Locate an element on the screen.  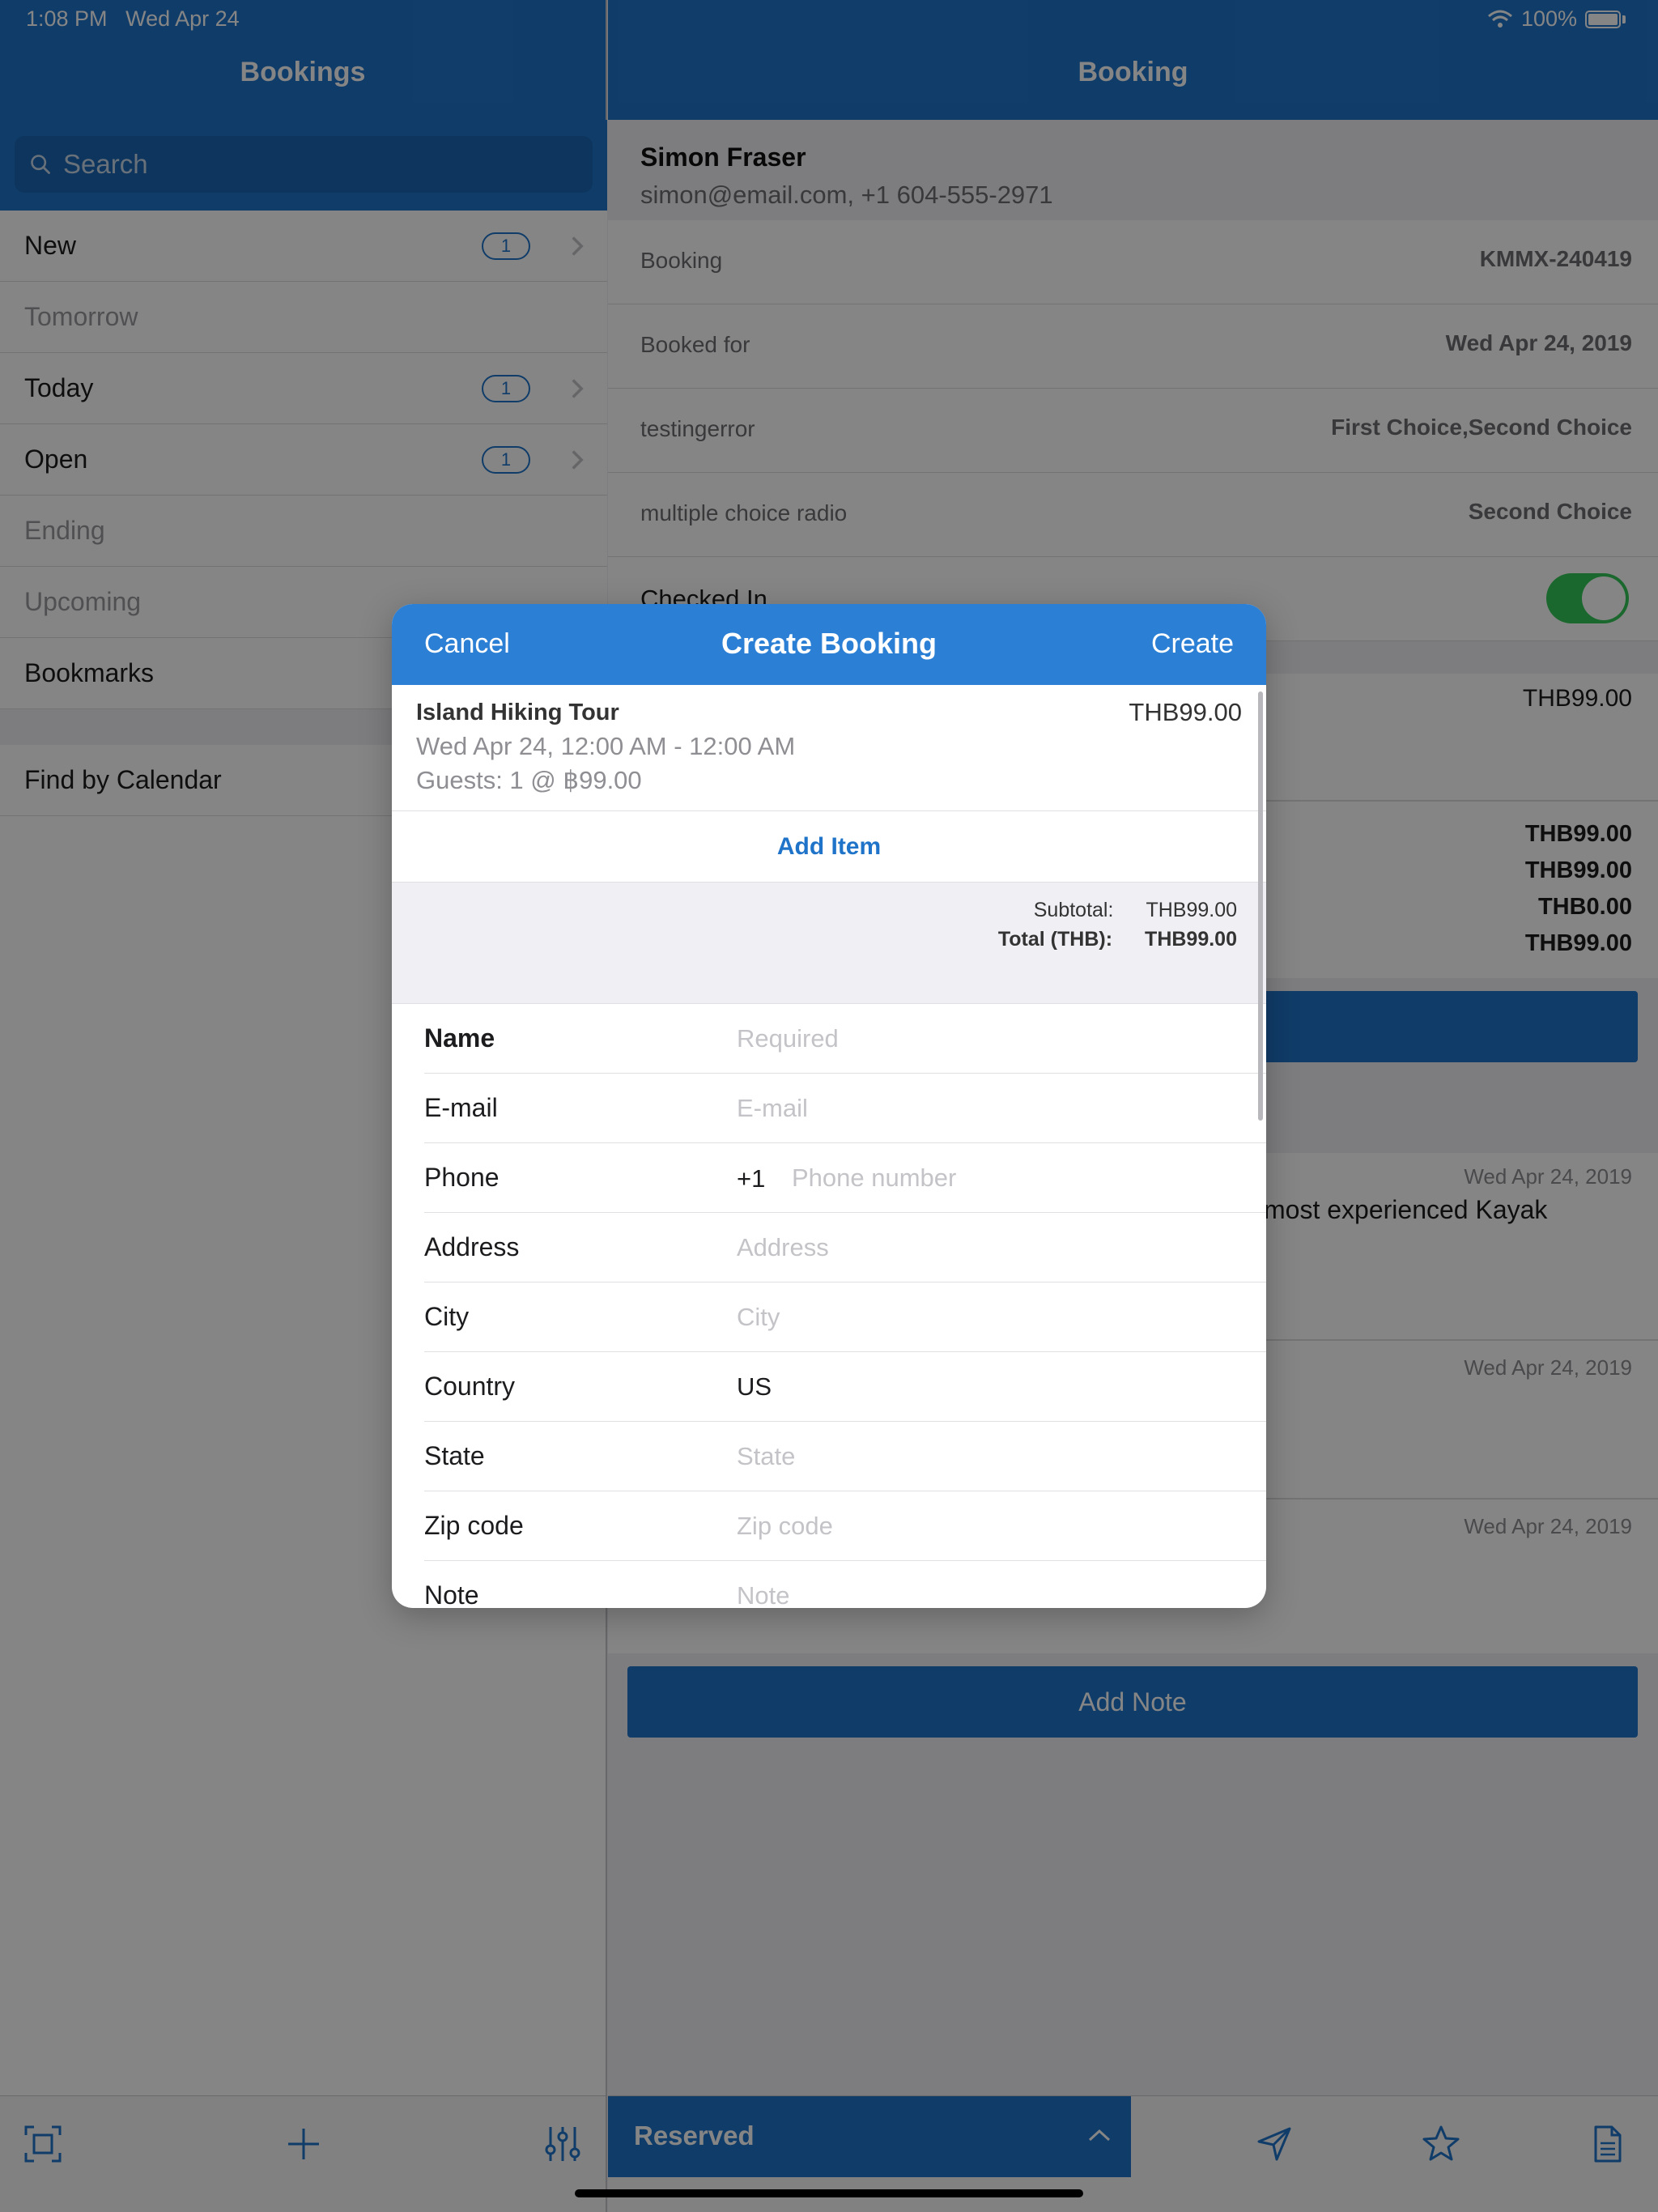
name-label: Name is located at coordinates (459, 1038).